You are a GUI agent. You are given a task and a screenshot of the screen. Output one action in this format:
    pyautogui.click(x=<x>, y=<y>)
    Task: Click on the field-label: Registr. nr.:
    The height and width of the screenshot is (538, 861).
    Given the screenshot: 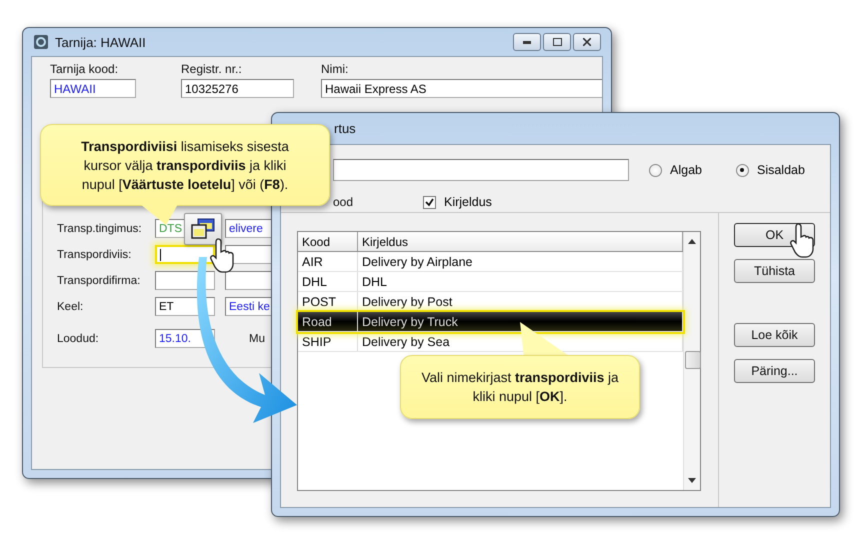 What is the action you would take?
    pyautogui.click(x=212, y=69)
    